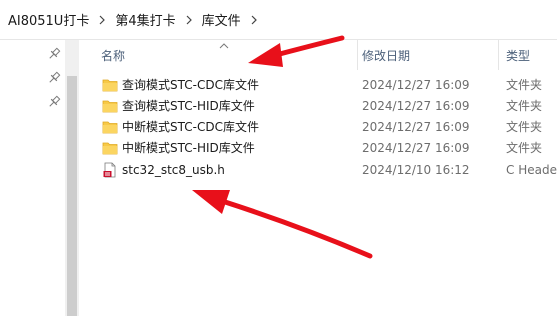  I want to click on column-header-date-label: 修改日期, so click(386, 55).